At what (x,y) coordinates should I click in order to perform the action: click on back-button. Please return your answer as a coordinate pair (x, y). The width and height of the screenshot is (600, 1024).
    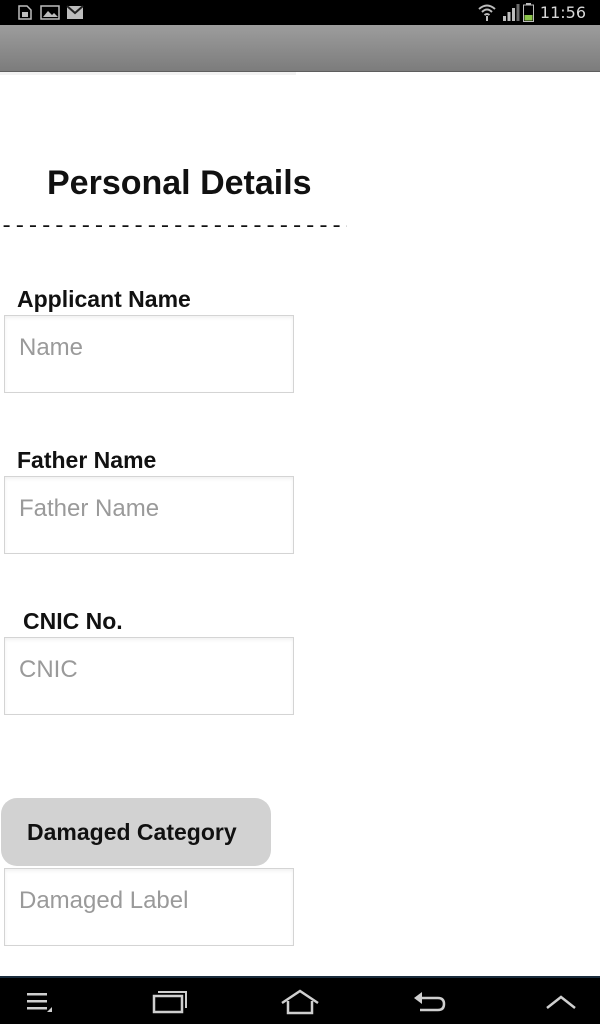
    Looking at the image, I should click on (430, 1002).